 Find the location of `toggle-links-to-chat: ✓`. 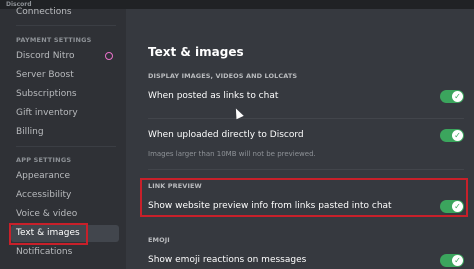

toggle-links-to-chat: ✓ is located at coordinates (452, 96).